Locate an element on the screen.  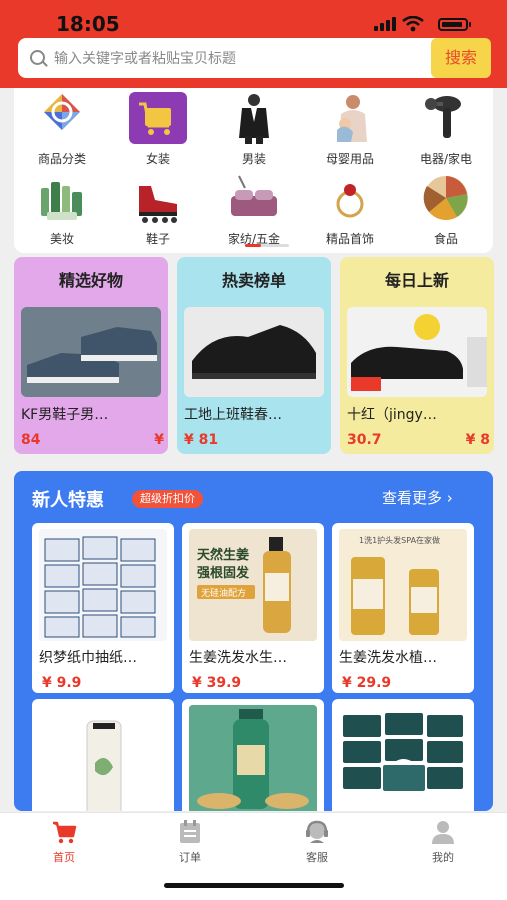
tab-label: 我的 is located at coordinates (443, 857).